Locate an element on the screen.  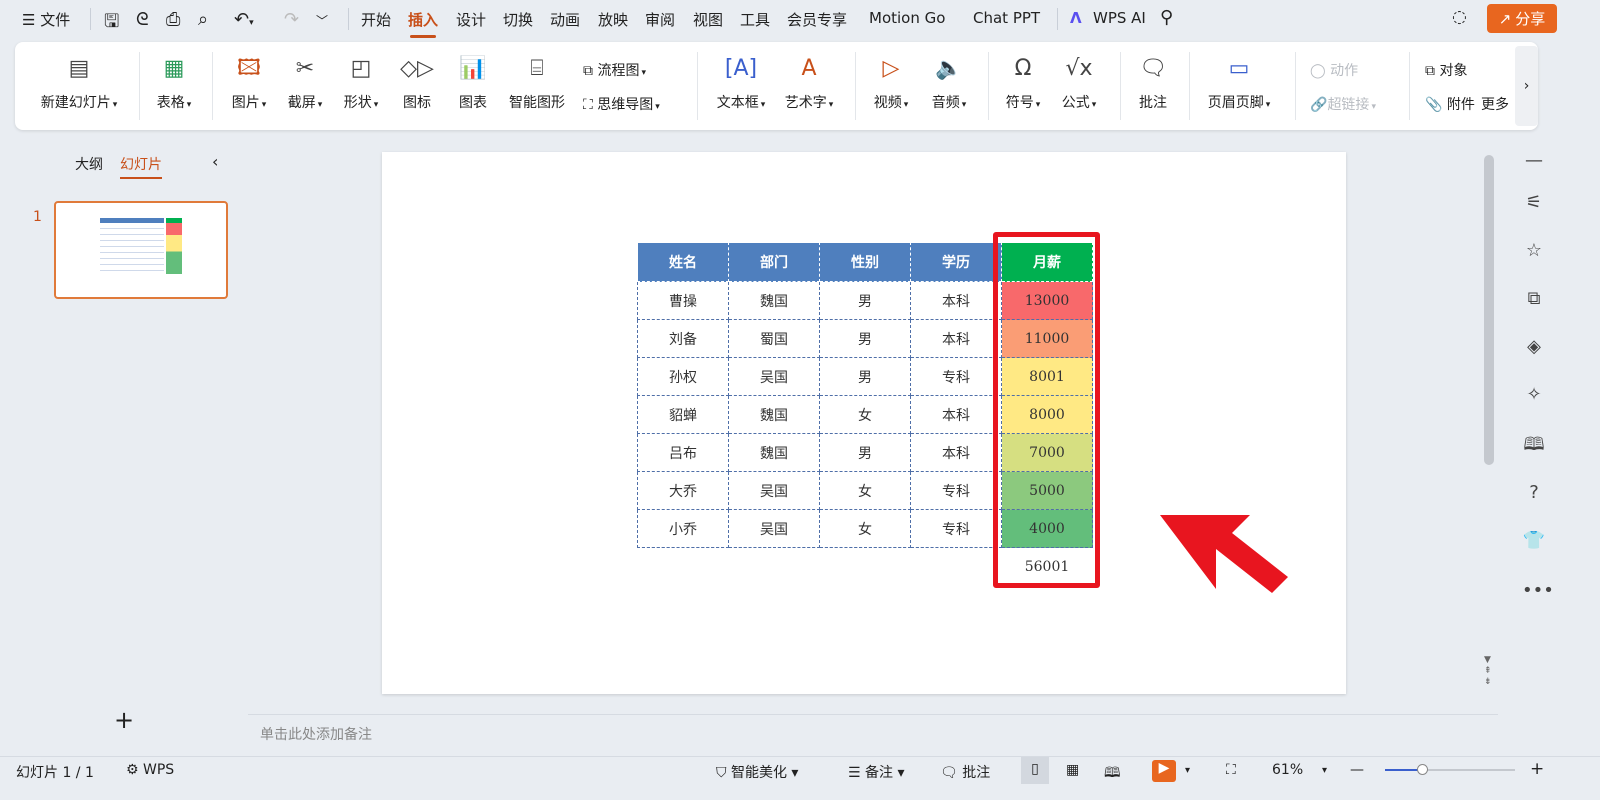
tab-slideshow: 放映 is located at coordinates (613, 19).